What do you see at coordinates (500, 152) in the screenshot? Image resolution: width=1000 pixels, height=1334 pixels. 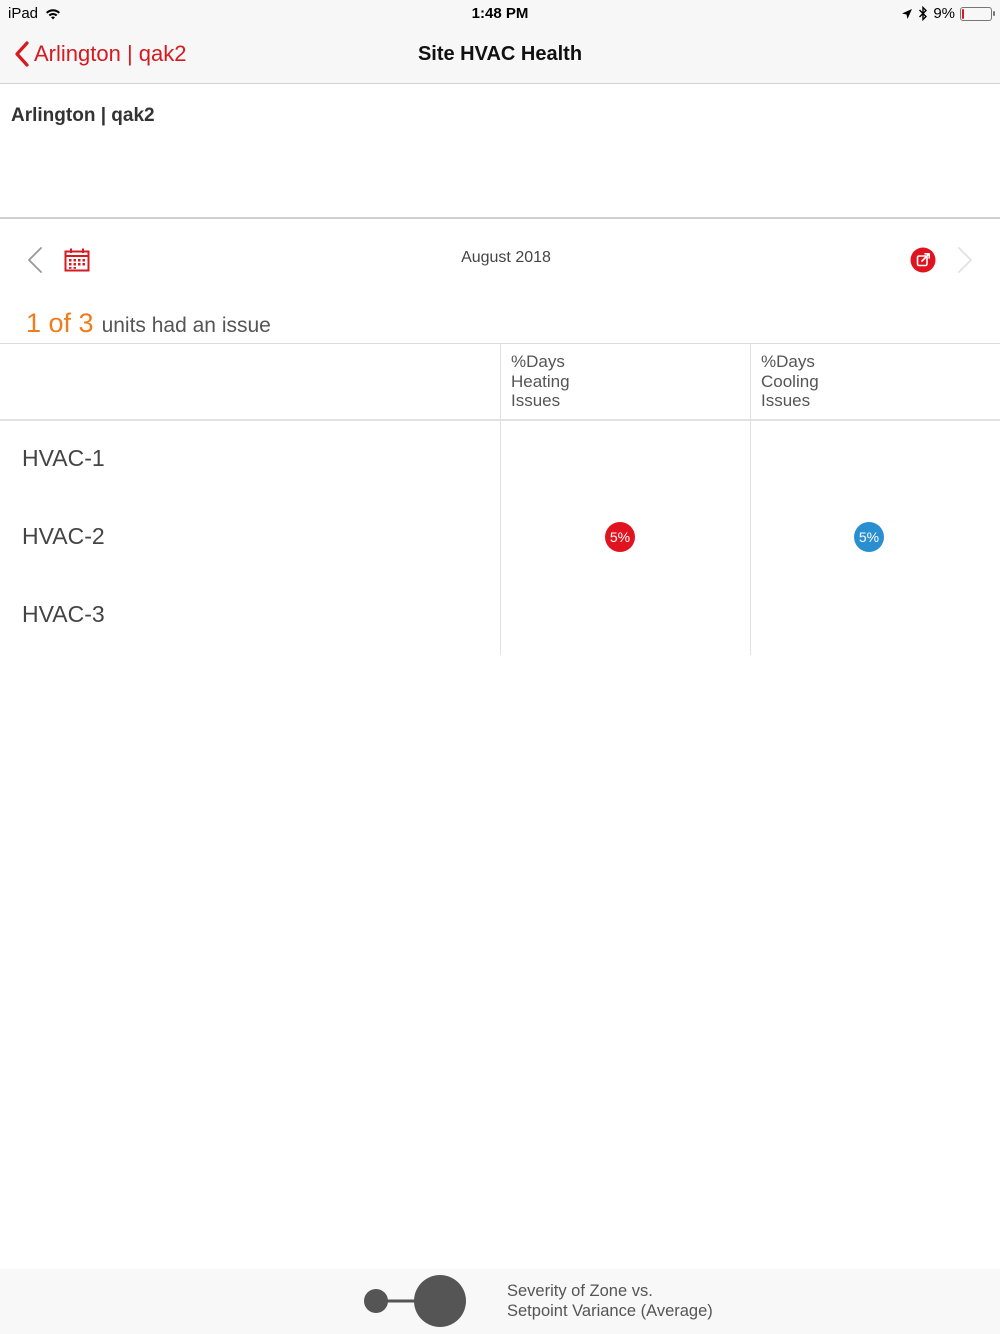 I see `site-header: Arlington | qak2` at bounding box center [500, 152].